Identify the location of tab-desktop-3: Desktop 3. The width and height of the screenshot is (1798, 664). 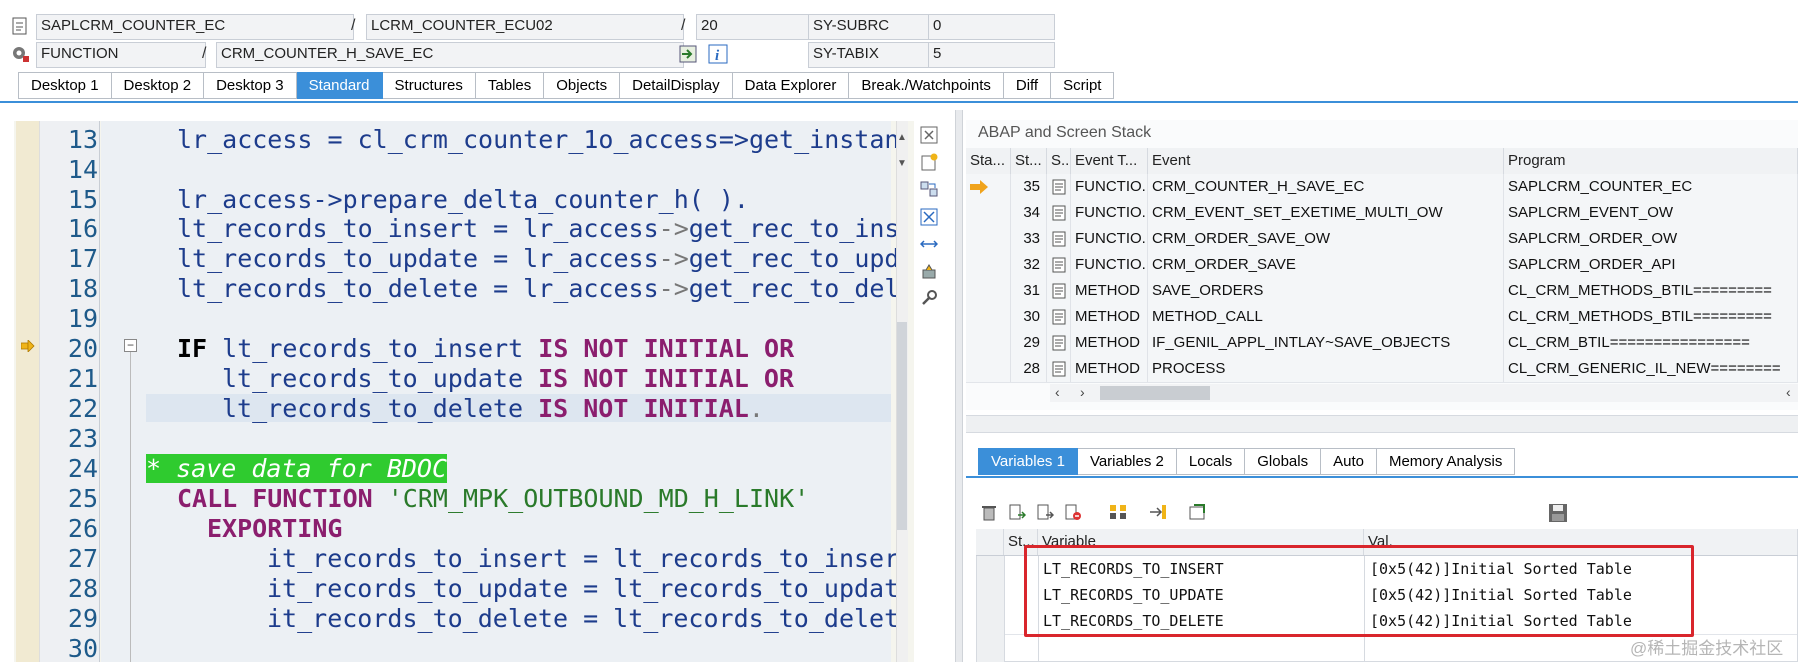
(250, 85).